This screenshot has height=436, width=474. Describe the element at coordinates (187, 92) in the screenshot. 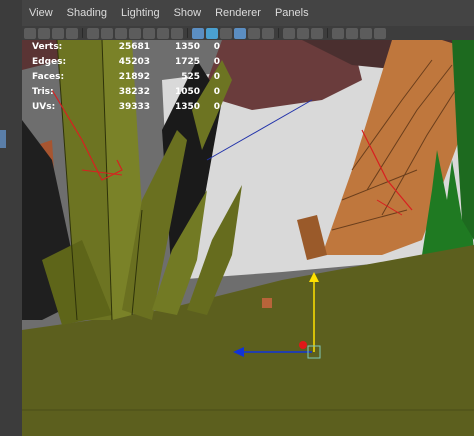

I see `hud-value-selected: 1050` at that location.